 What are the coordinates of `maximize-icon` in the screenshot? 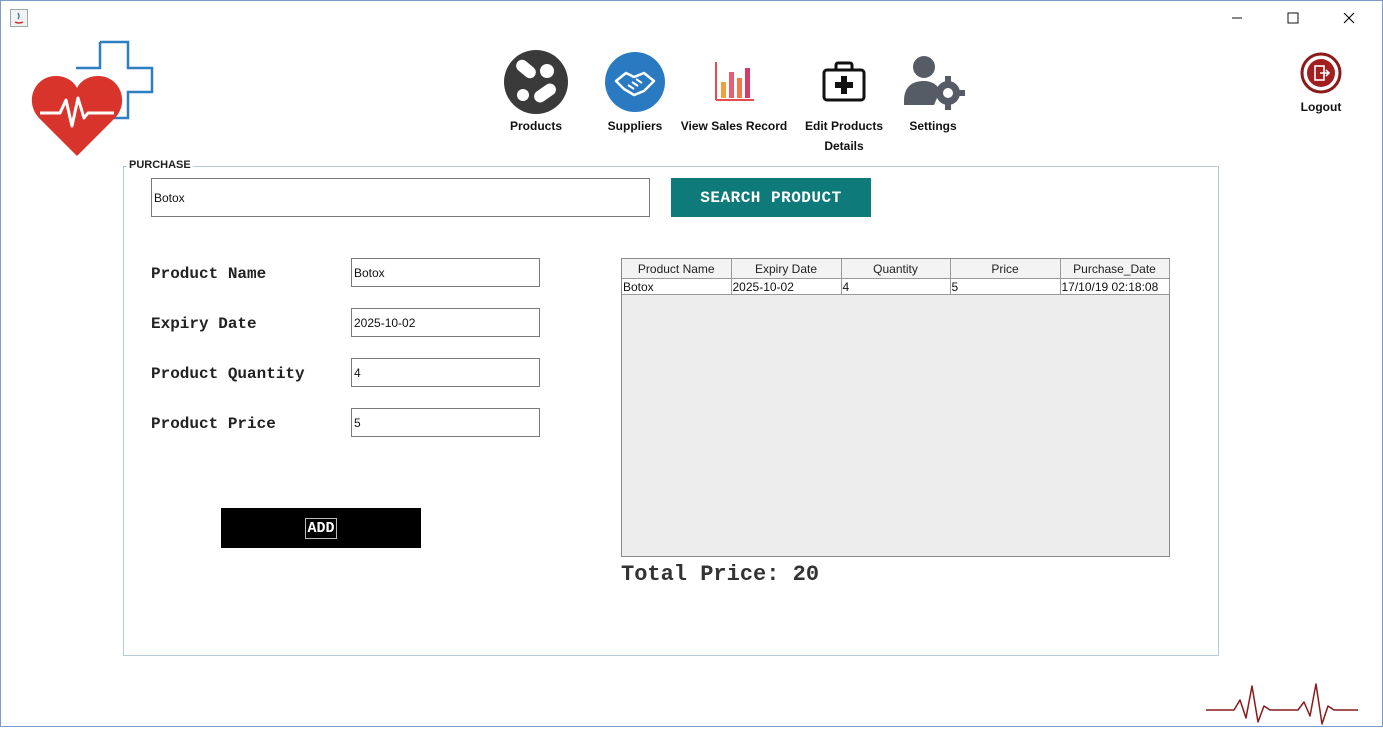 It's located at (1293, 18).